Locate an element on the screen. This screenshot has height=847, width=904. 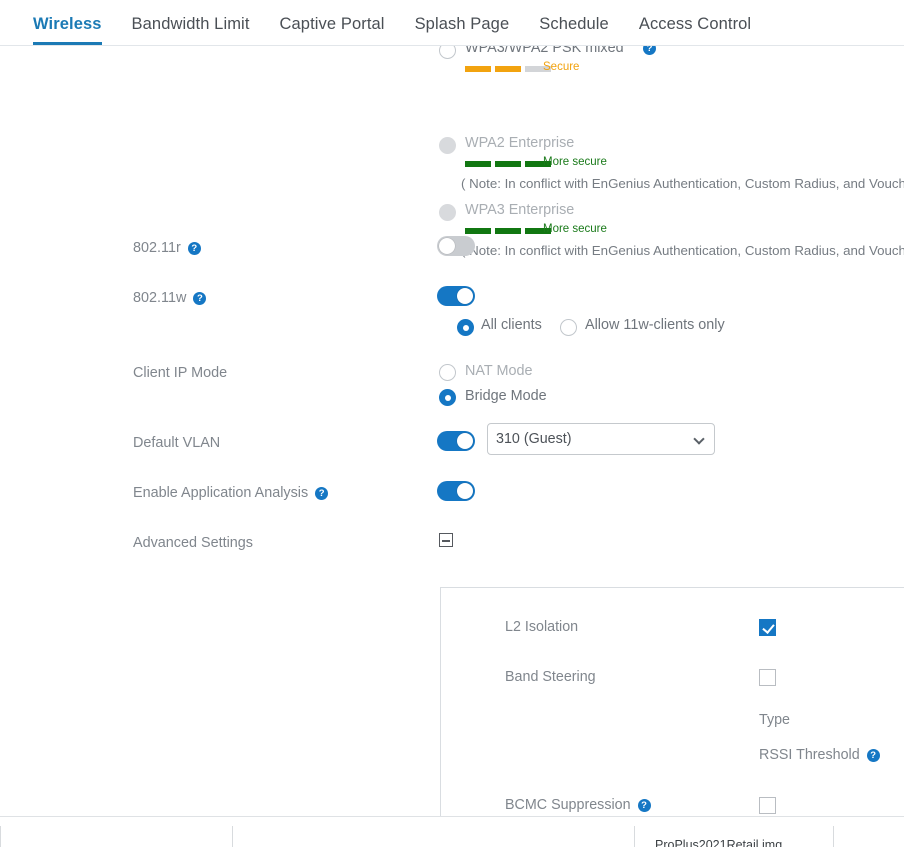
checkbox-bcmc-suppression is located at coordinates (767, 805).